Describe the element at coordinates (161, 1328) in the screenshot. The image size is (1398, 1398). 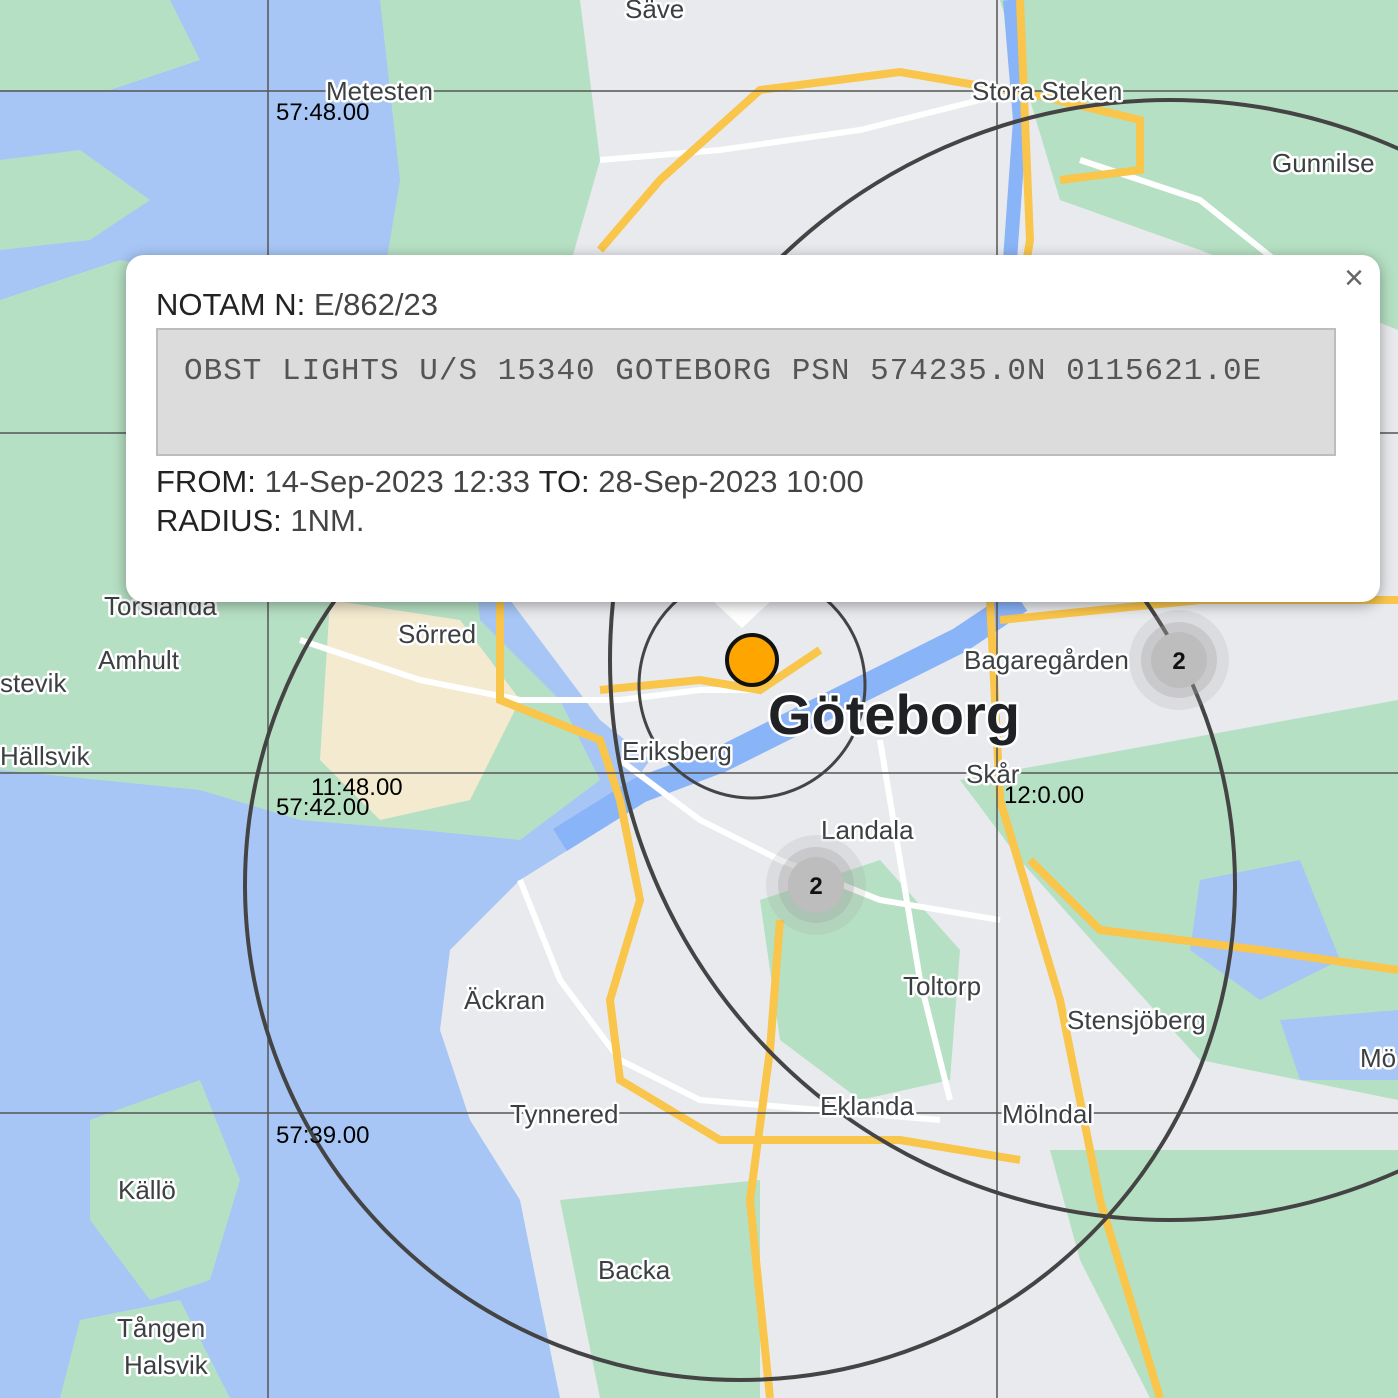
I see `place-label: Tången` at that location.